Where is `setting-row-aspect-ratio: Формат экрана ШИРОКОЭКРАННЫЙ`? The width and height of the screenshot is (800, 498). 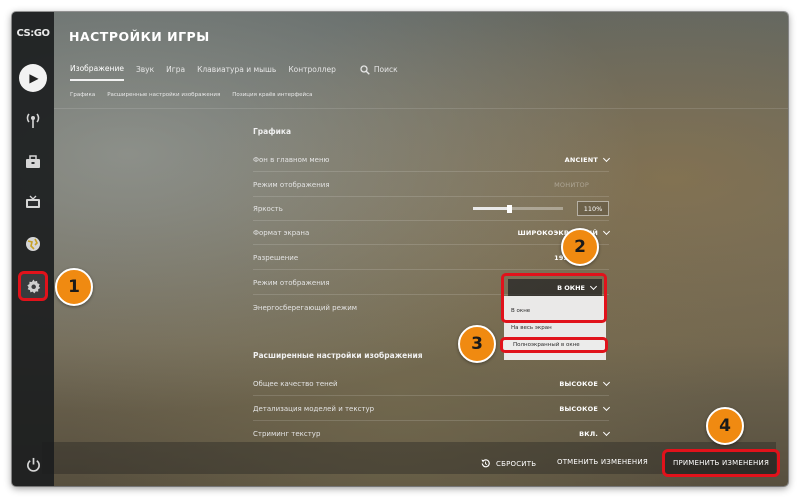 setting-row-aspect-ratio: Формат экрана ШИРОКОЭКРАННЫЙ is located at coordinates (432, 233).